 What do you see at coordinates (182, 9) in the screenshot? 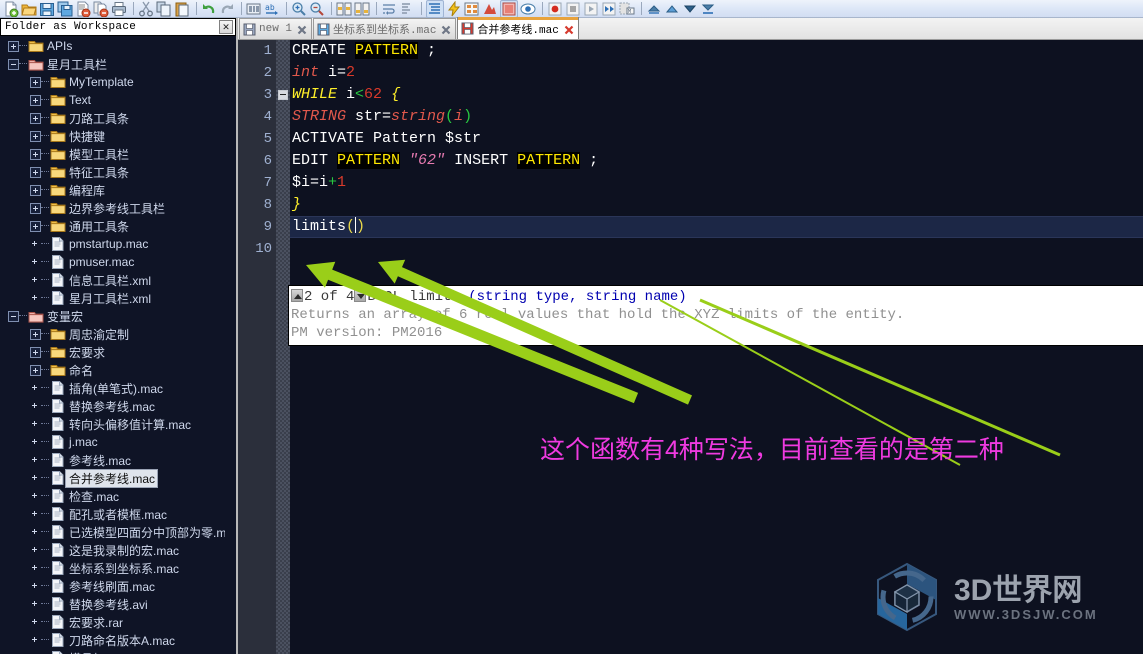
I see `paste-icon` at bounding box center [182, 9].